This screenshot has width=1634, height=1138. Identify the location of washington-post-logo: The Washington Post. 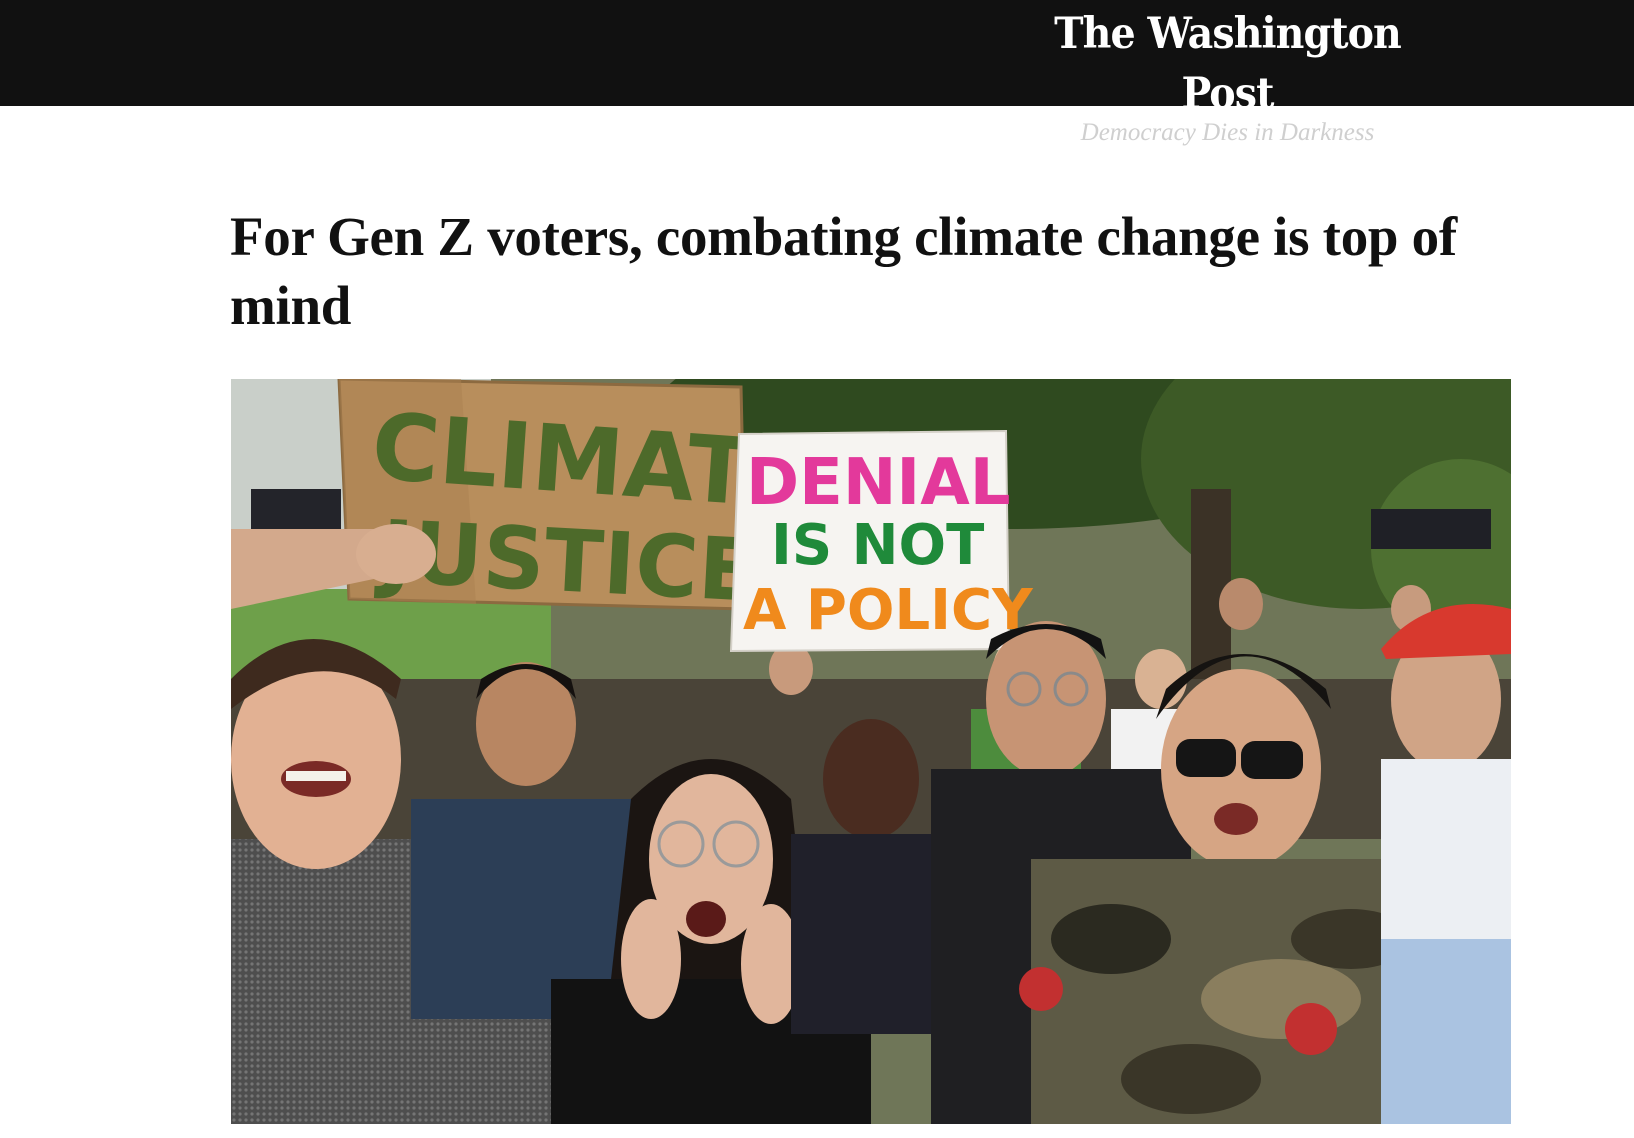
(1228, 64).